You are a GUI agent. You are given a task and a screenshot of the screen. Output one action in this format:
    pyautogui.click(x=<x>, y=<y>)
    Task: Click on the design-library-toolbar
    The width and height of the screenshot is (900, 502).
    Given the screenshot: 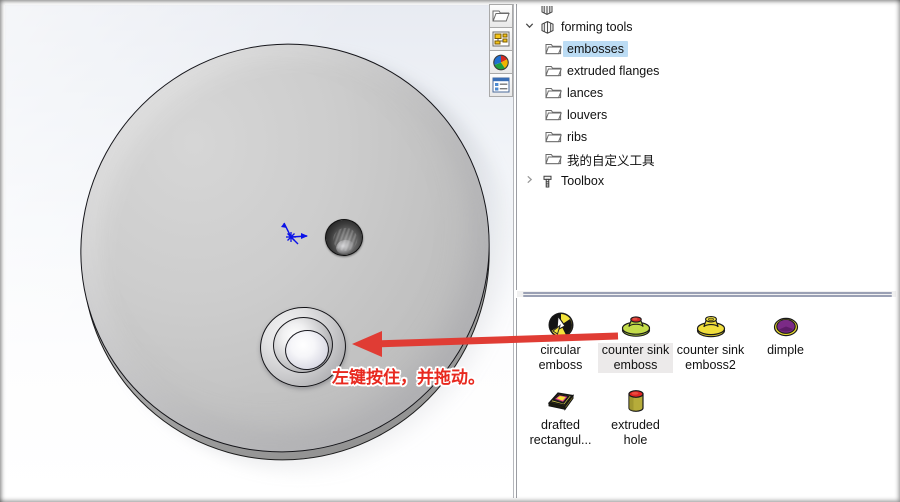 What is the action you would take?
    pyautogui.click(x=501, y=50)
    